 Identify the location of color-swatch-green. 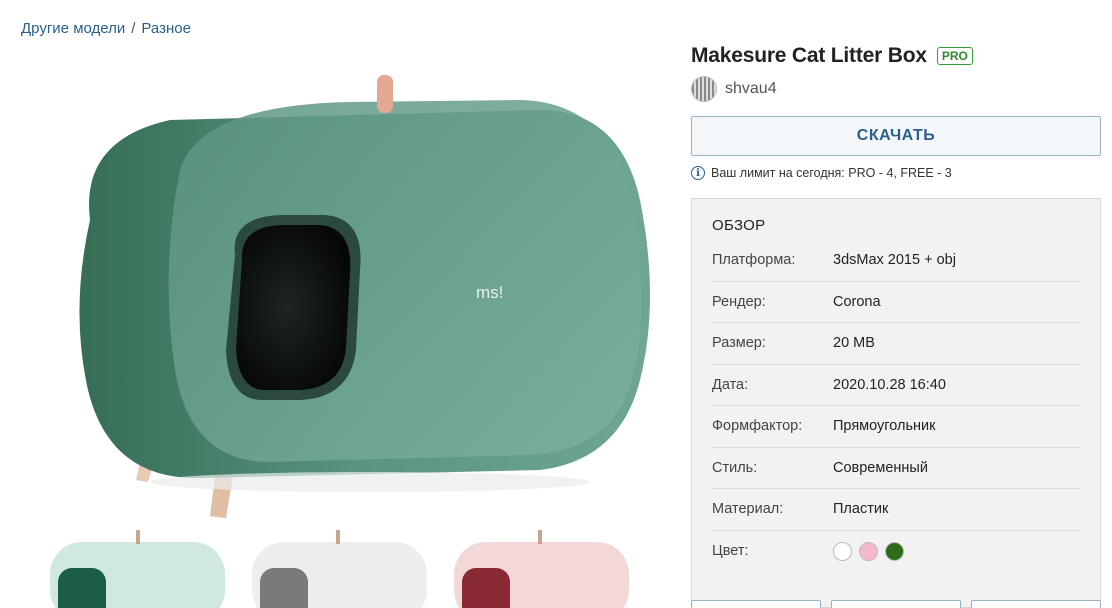
(894, 551).